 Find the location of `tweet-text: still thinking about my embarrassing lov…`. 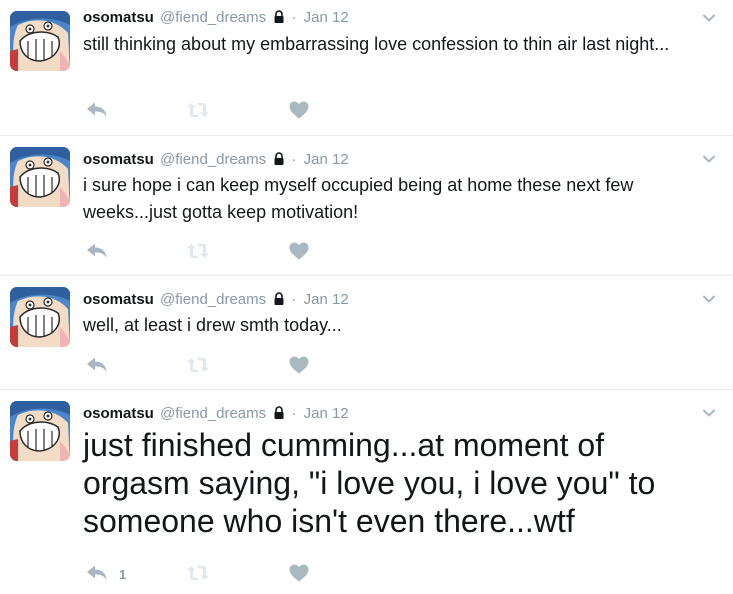

tweet-text: still thinking about my embarrassing lov… is located at coordinates (376, 44).